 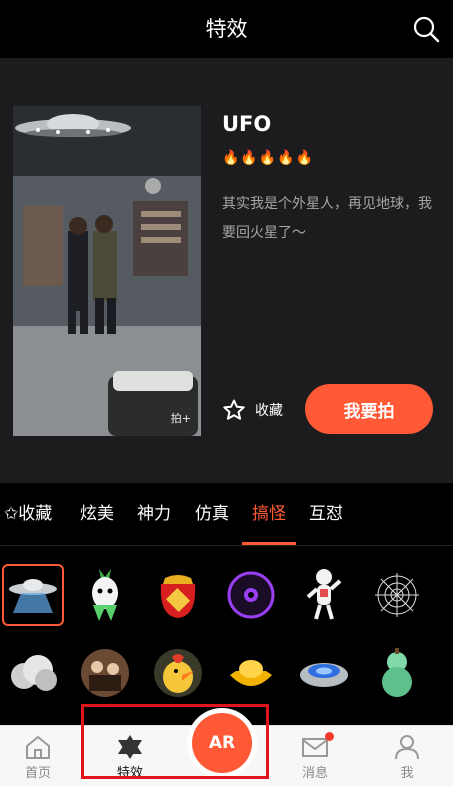 I want to click on effect-item-rubber-chicken, so click(x=178, y=673).